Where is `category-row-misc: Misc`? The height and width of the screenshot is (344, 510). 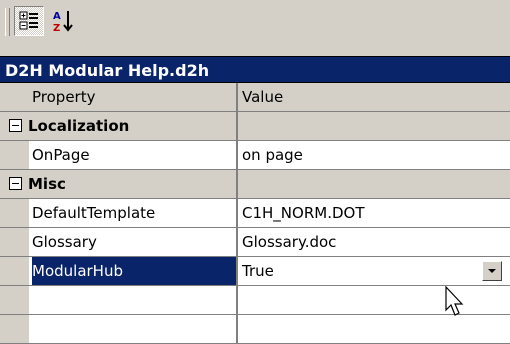
category-row-misc: Misc is located at coordinates (255, 184).